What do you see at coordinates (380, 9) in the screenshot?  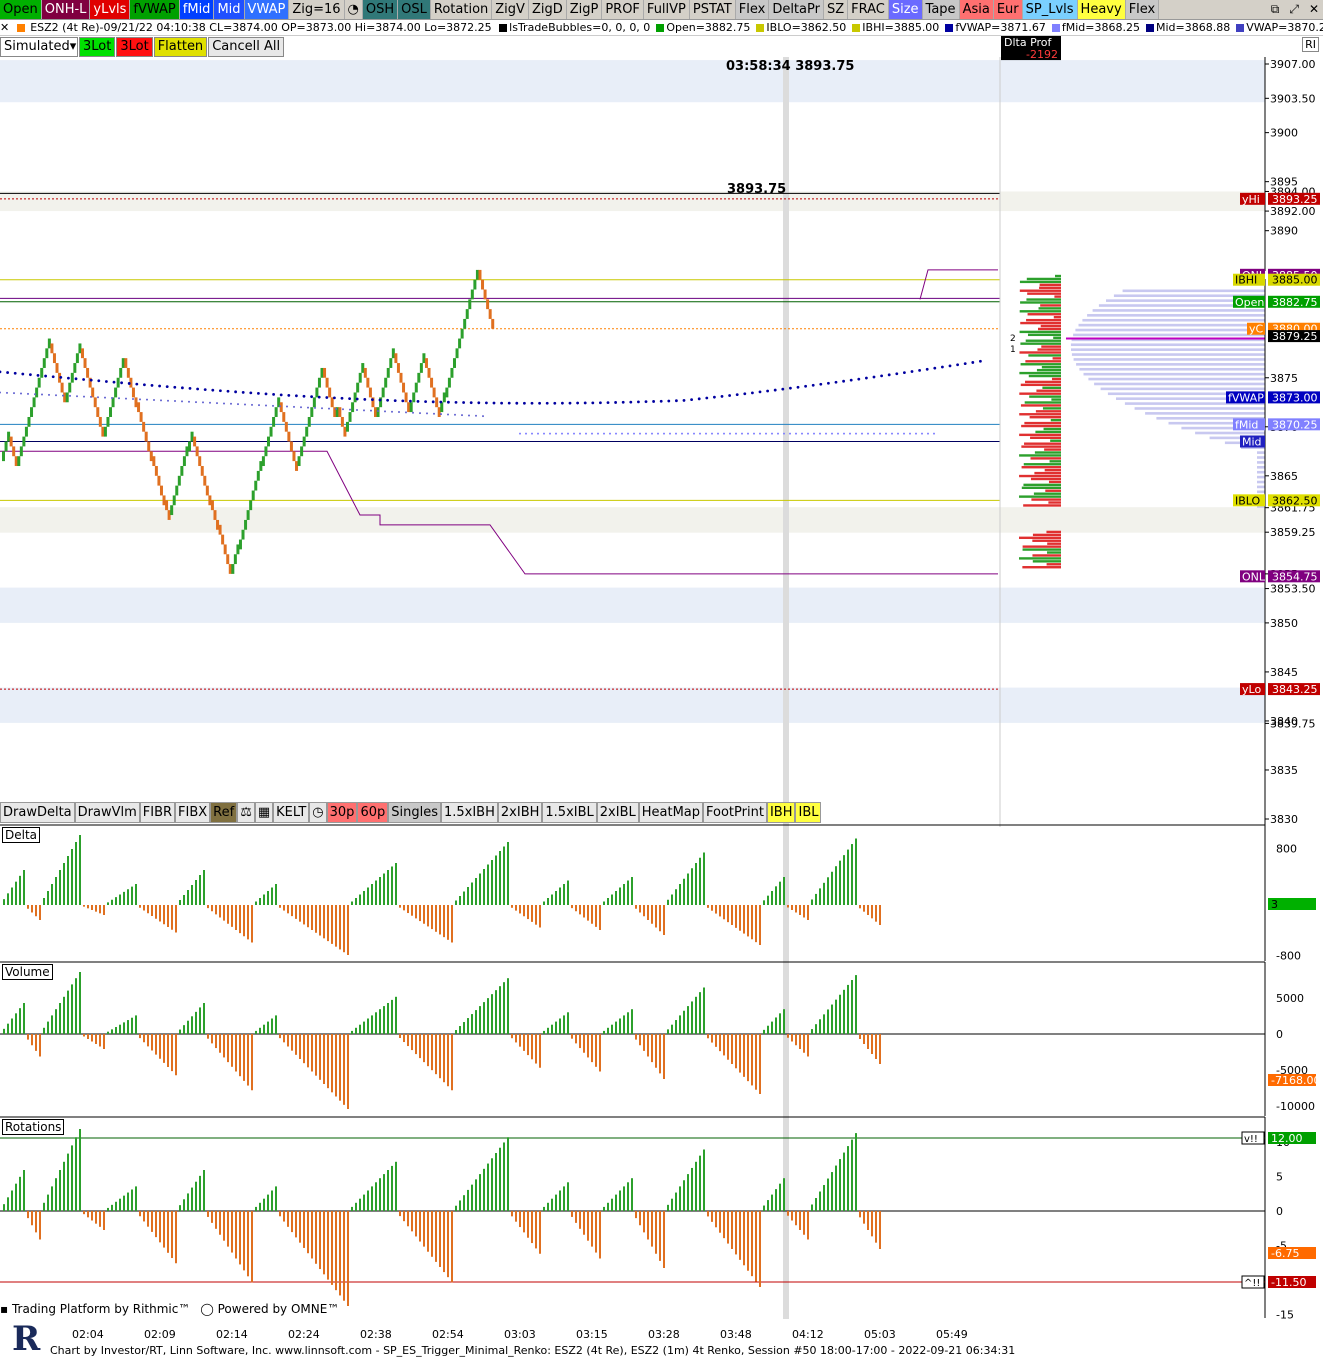 I see `toolbar-button-osh: OSH` at bounding box center [380, 9].